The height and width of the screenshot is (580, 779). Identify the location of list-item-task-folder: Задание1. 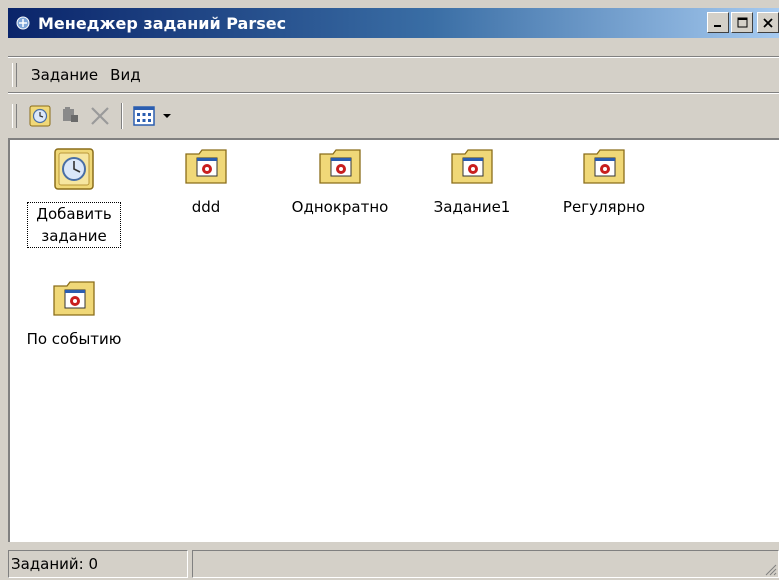
(472, 182).